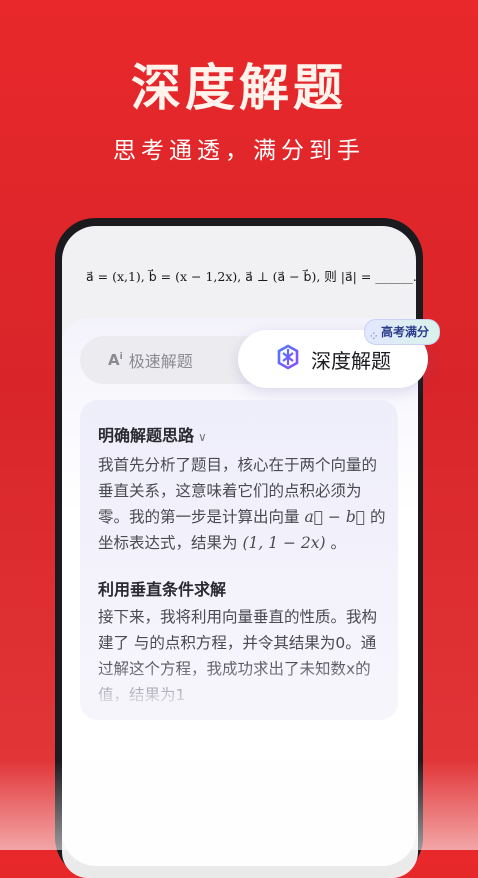  I want to click on section2-title: 利用垂直条件求解, so click(162, 589).